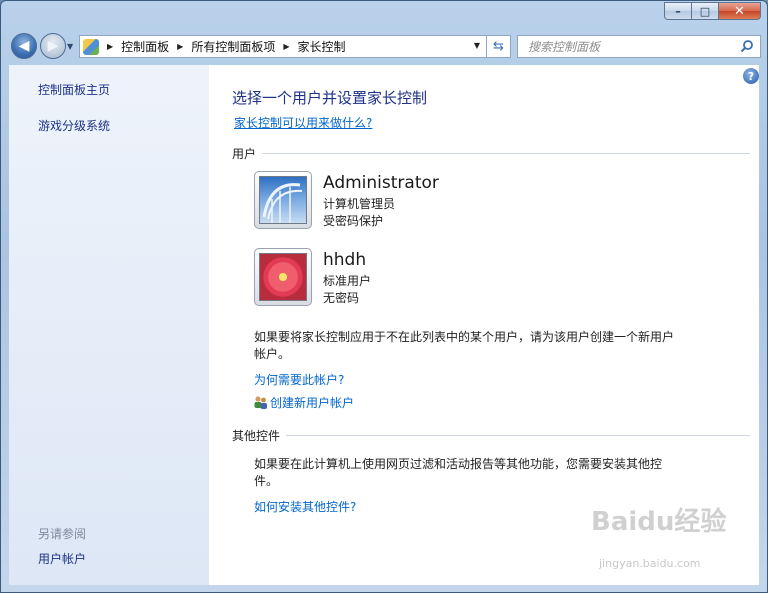 The height and width of the screenshot is (593, 768). Describe the element at coordinates (353, 221) in the screenshot. I see `user-password-status: 受密码保护` at that location.